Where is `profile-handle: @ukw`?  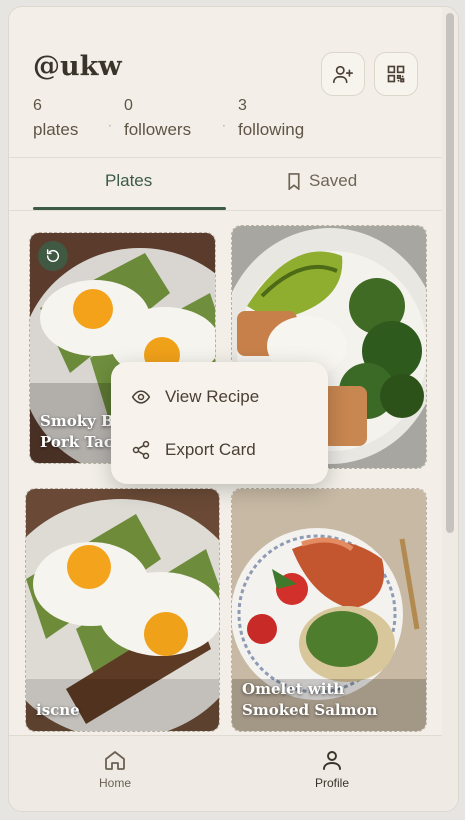 profile-handle: @ukw is located at coordinates (77, 66).